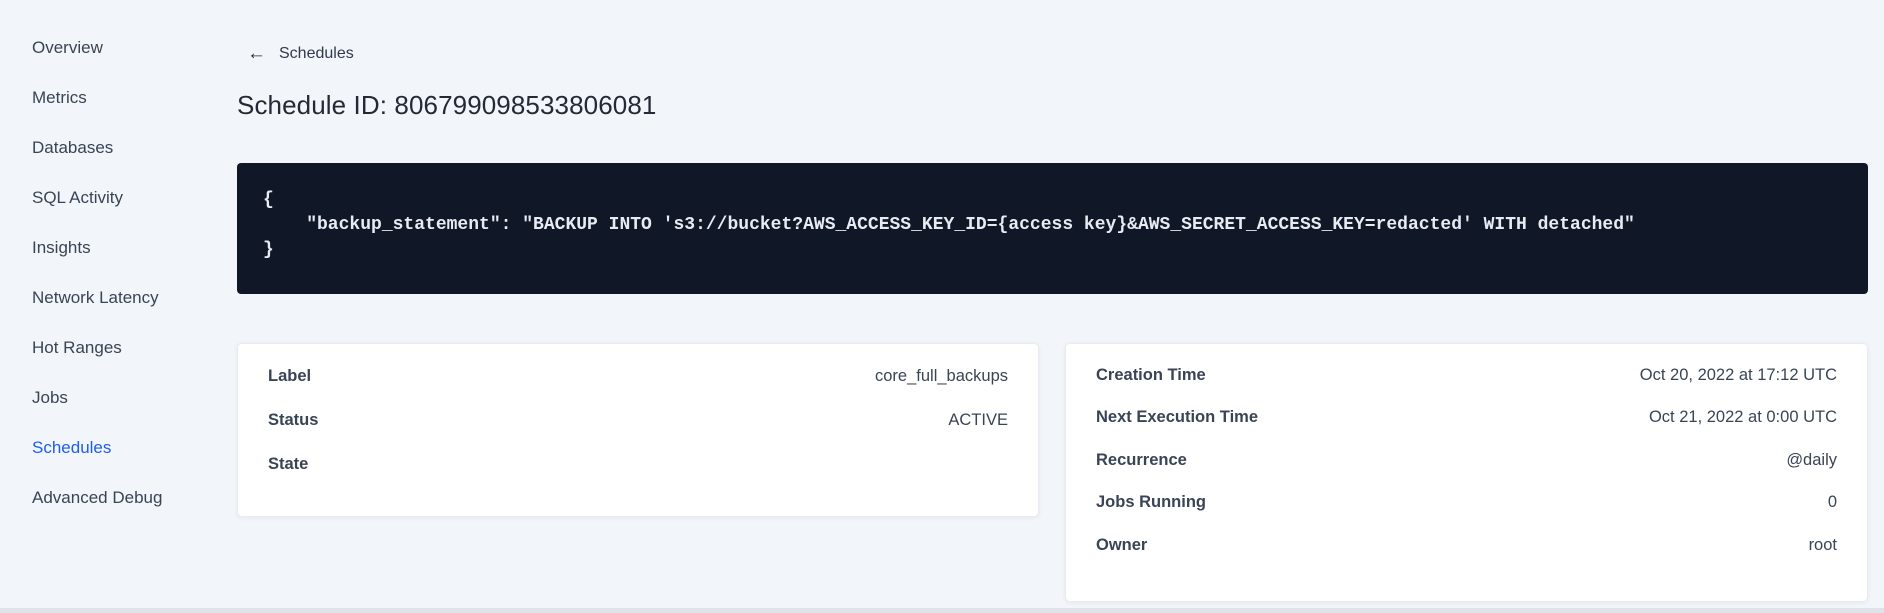 The width and height of the screenshot is (1884, 613). What do you see at coordinates (1466, 460) in the screenshot?
I see `row-recurrence: Recurrence @daily` at bounding box center [1466, 460].